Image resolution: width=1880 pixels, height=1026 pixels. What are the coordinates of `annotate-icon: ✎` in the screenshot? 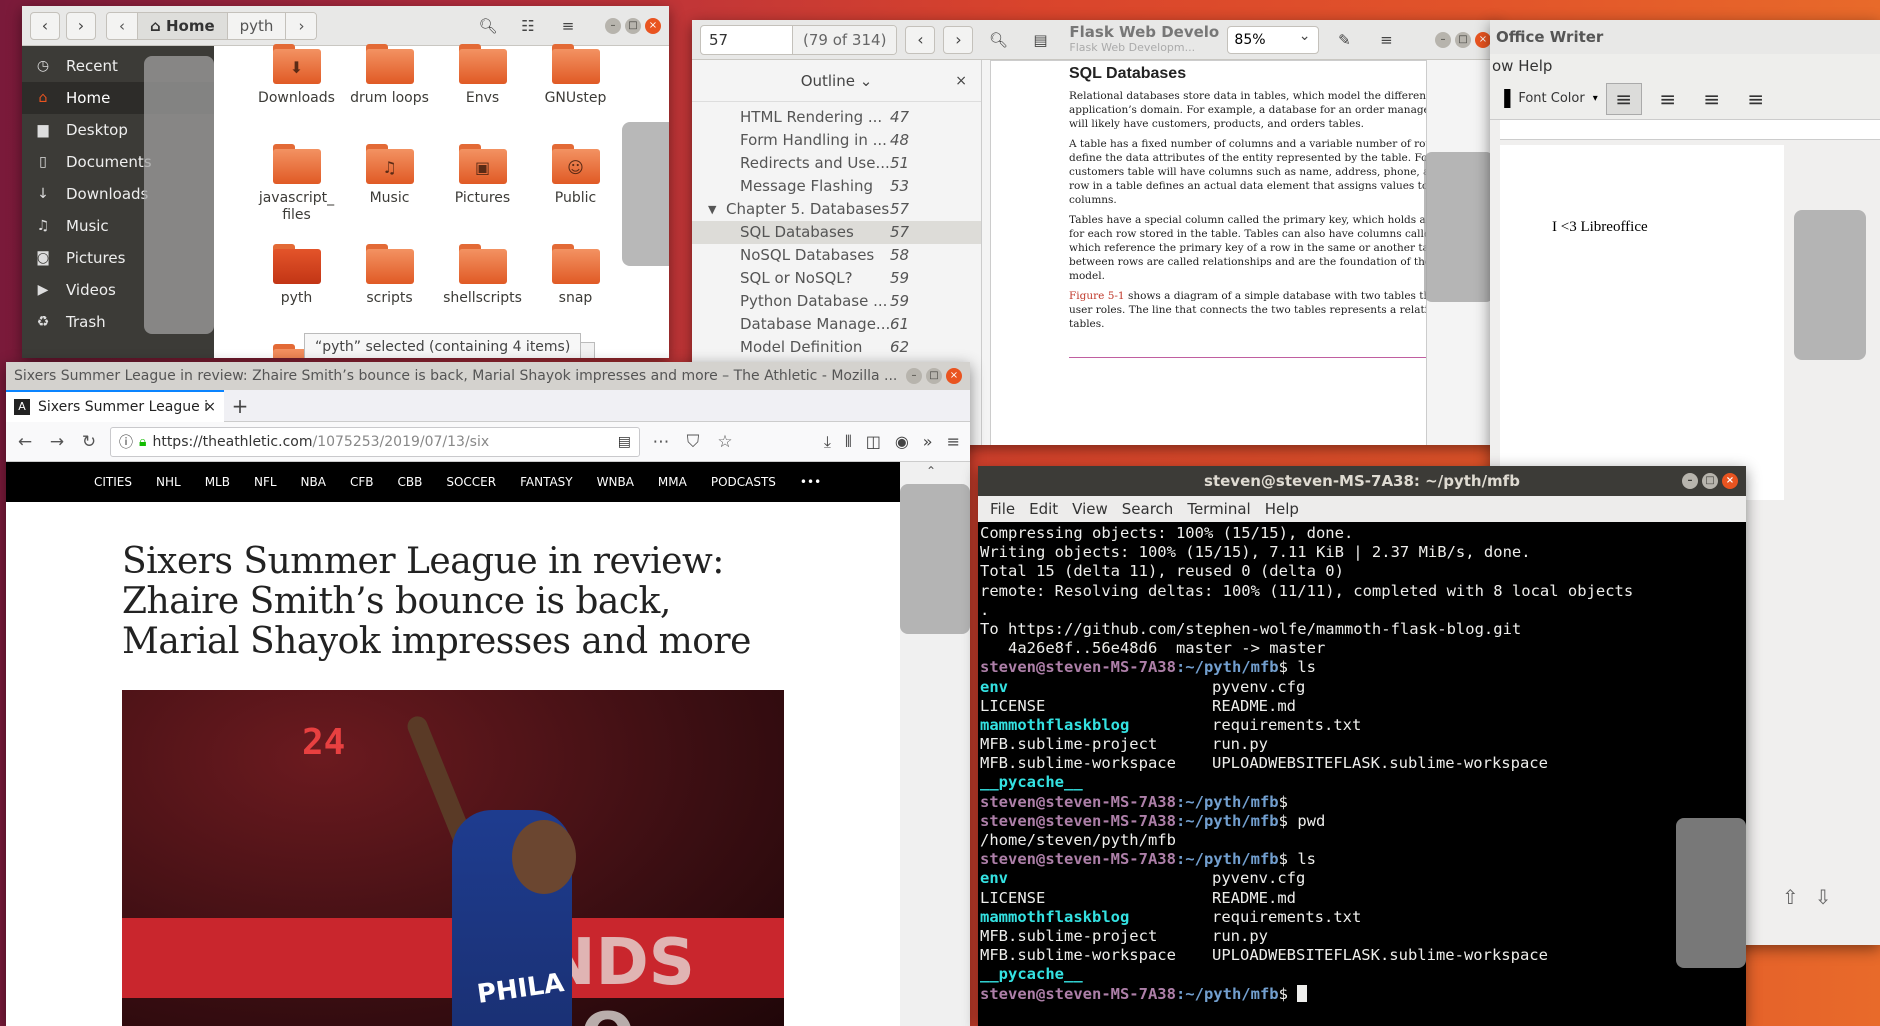 It's located at (1344, 40).